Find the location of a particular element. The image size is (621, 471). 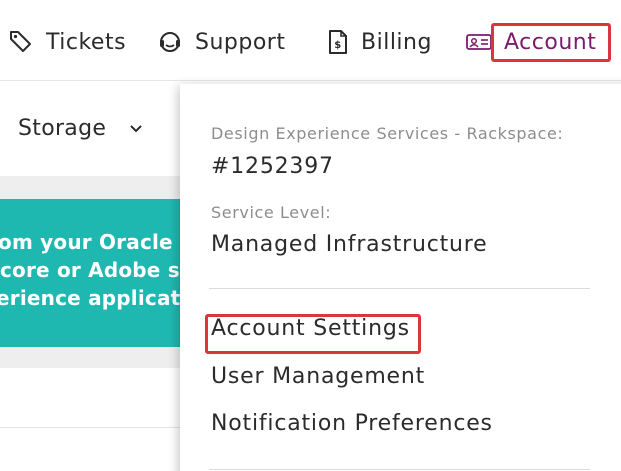

menu-divider-bottom is located at coordinates (399, 469).